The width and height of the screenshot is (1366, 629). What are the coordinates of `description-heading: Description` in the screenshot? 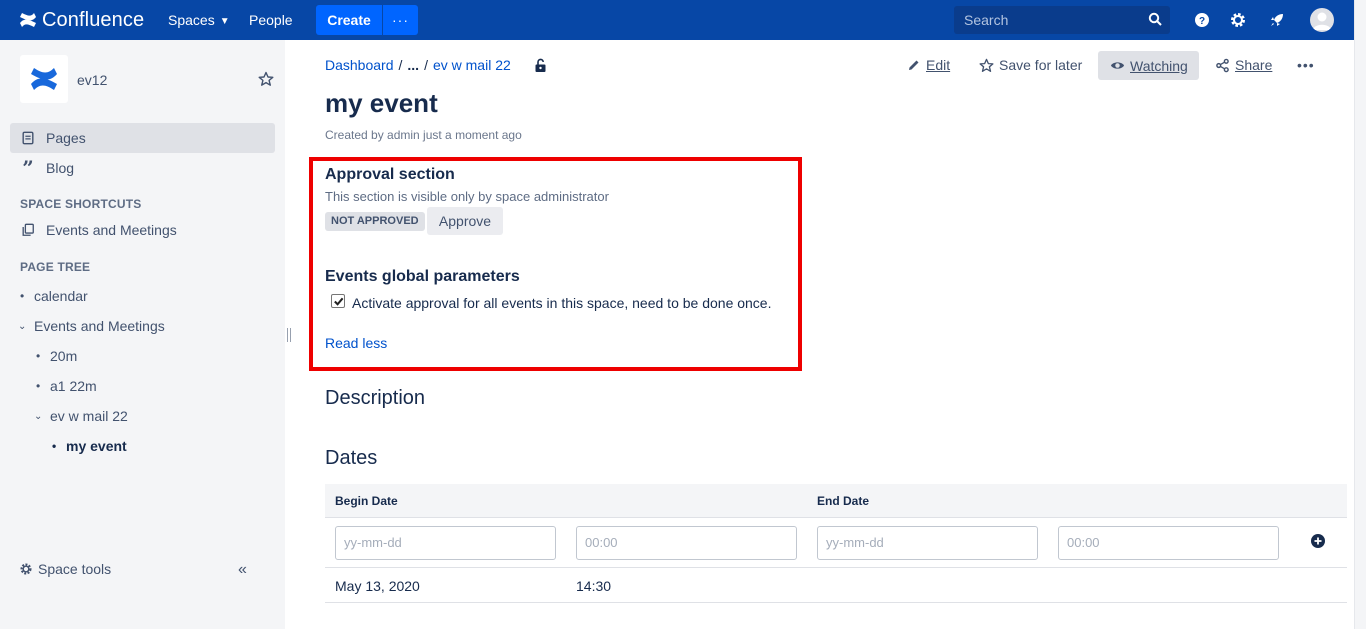 It's located at (375, 398).